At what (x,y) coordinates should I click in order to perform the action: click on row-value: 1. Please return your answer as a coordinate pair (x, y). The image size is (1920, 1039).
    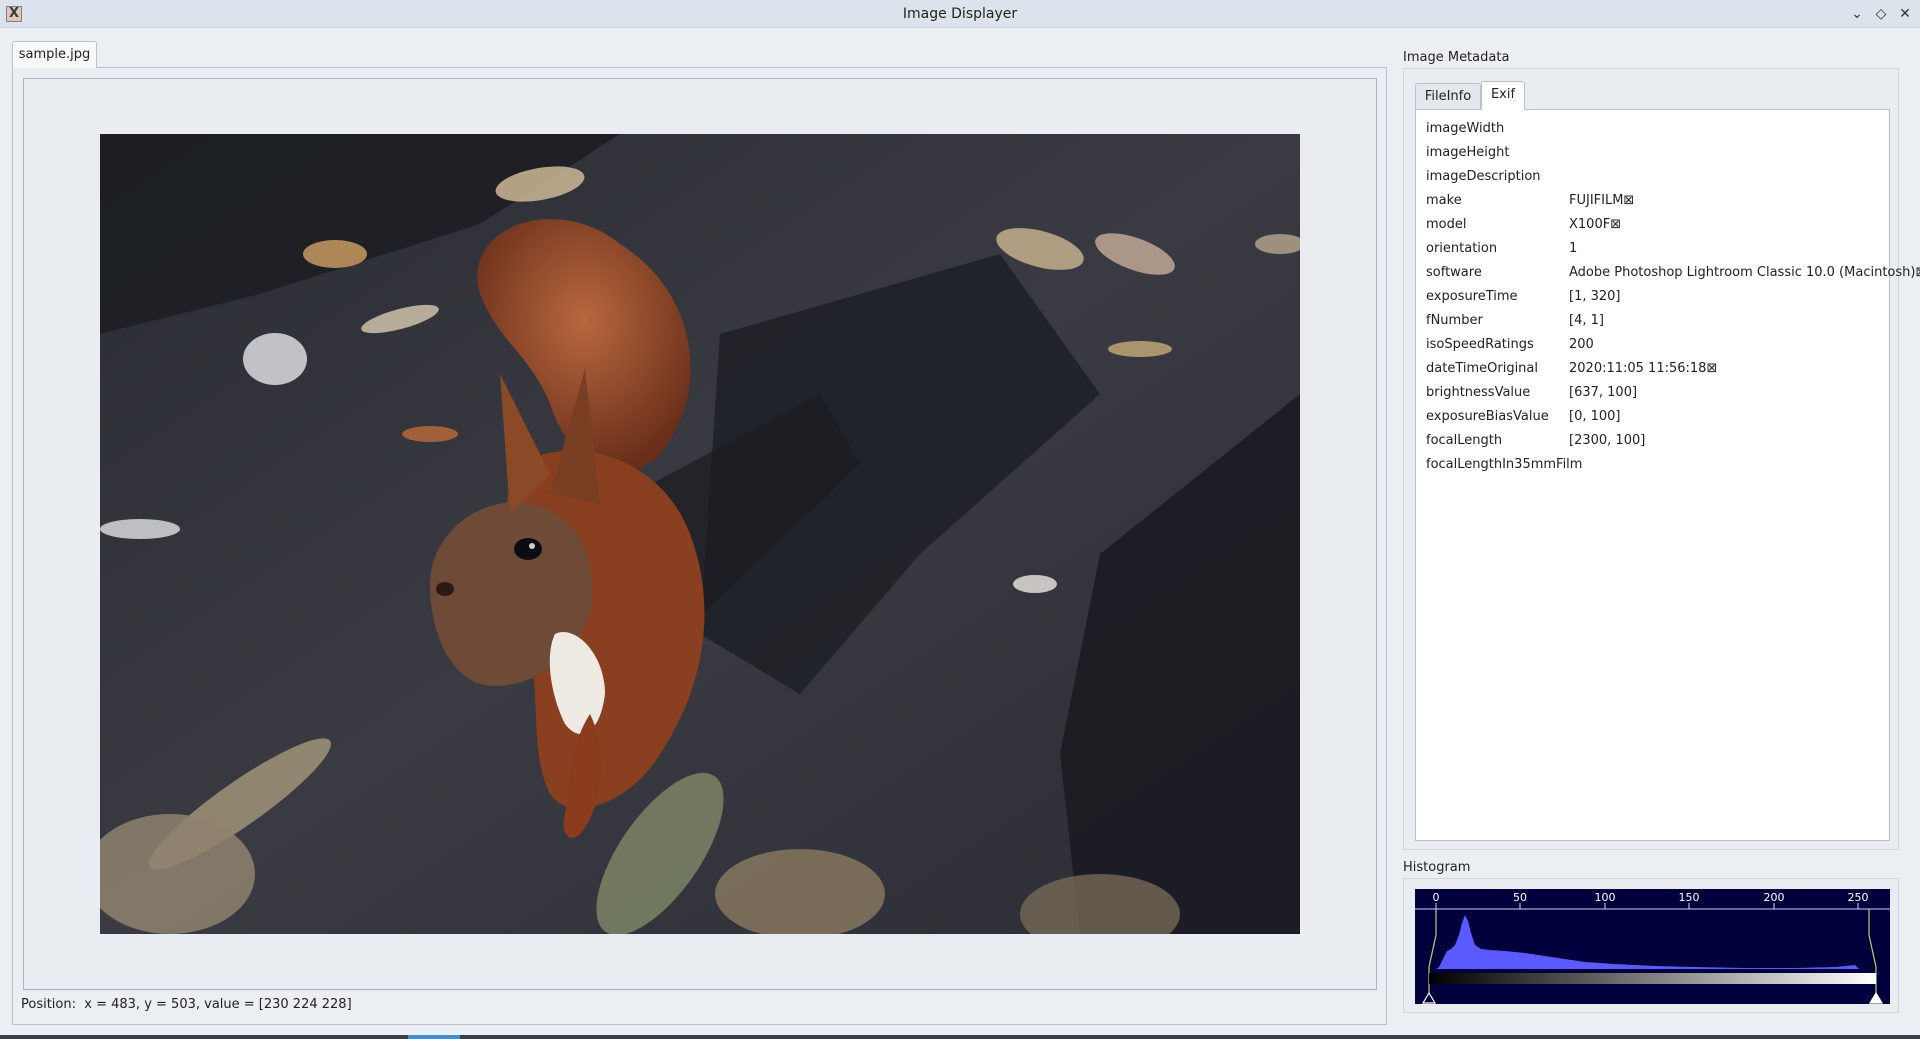
    Looking at the image, I should click on (1573, 248).